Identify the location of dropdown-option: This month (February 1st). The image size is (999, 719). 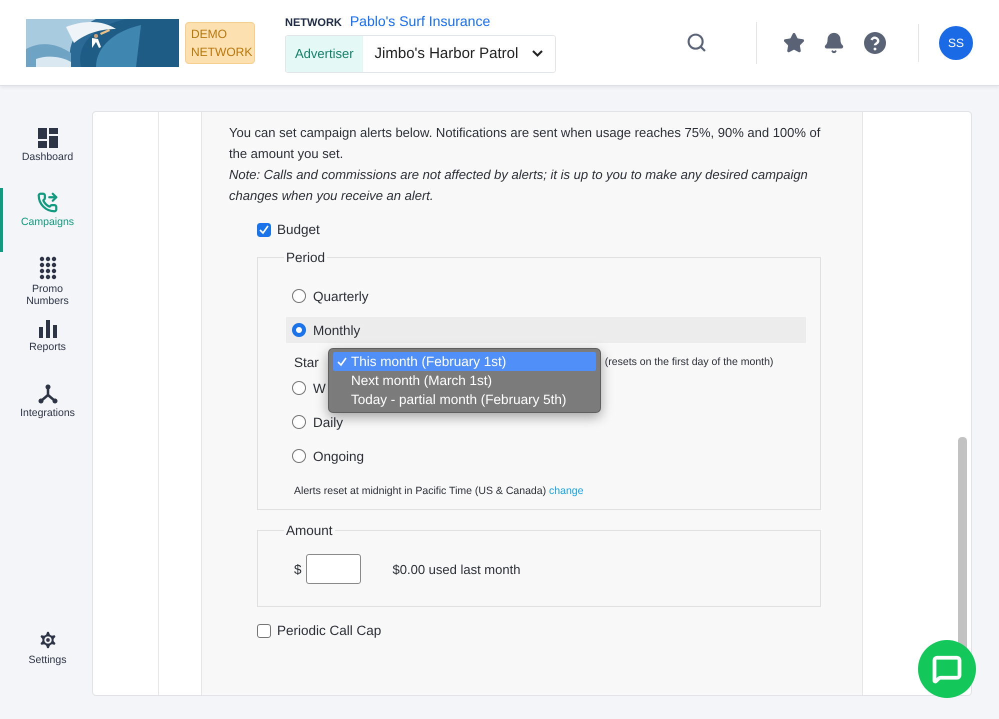
(464, 361).